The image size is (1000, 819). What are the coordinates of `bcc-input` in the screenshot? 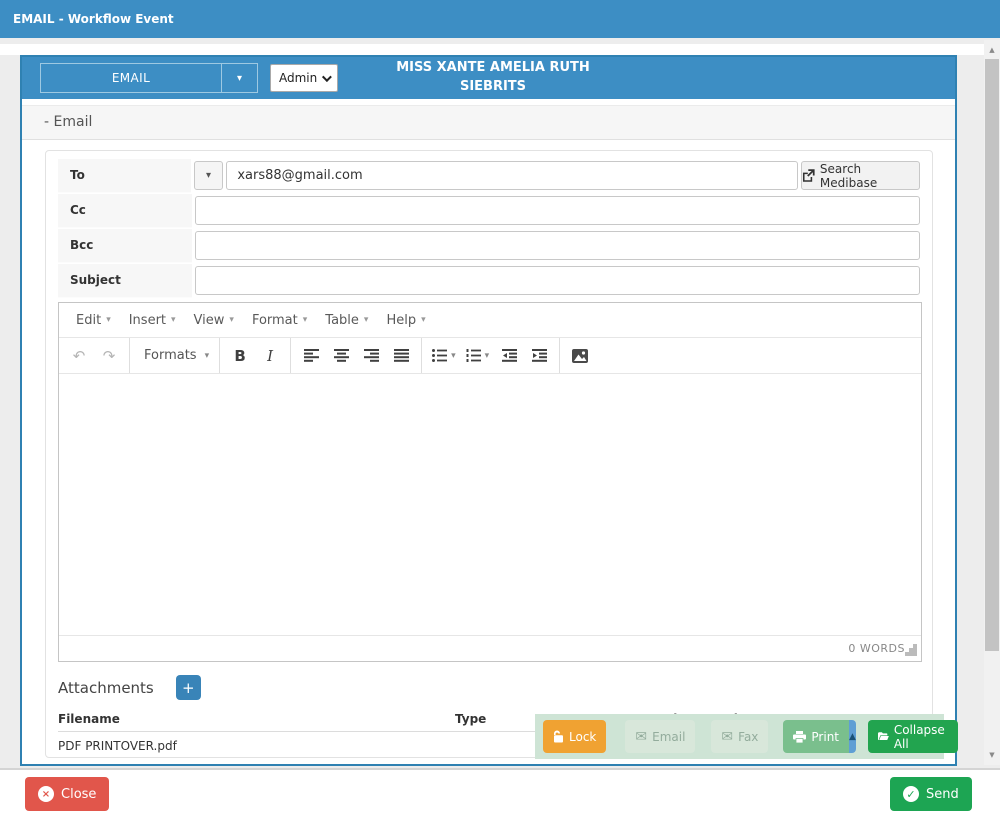 It's located at (557, 245).